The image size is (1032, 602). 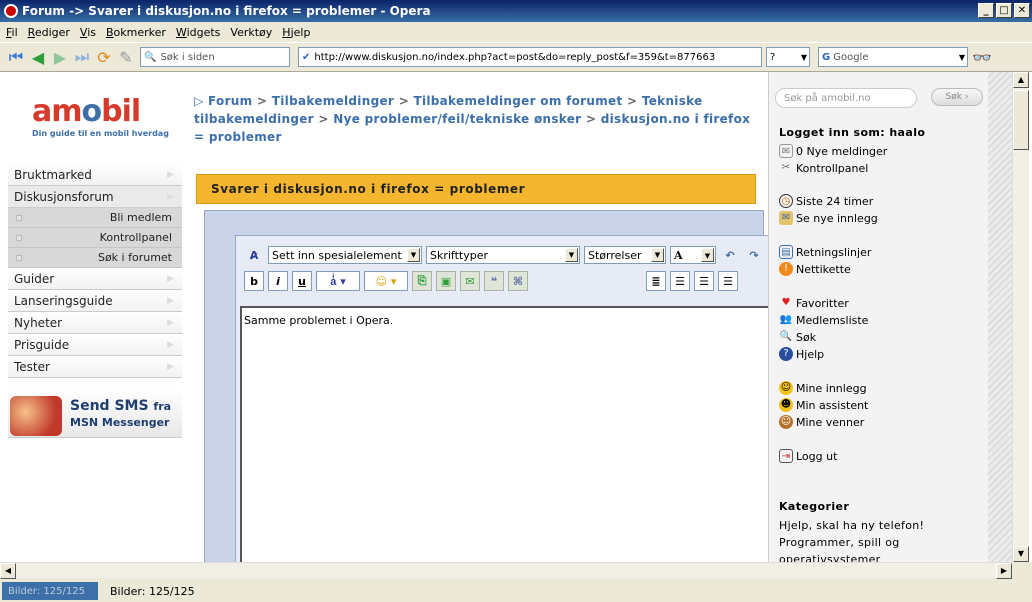 What do you see at coordinates (254, 281) in the screenshot?
I see `bold-icon: b` at bounding box center [254, 281].